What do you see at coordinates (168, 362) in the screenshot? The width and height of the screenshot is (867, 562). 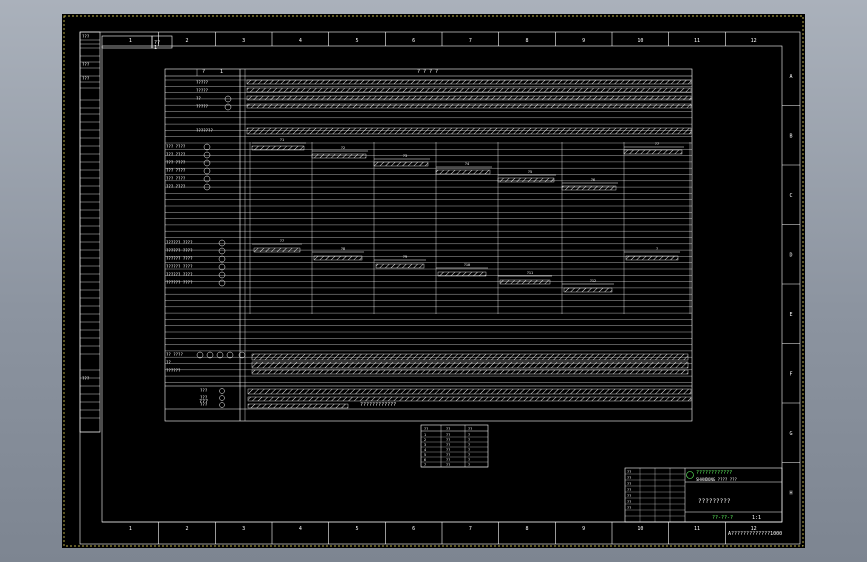 I see `bottom-row-label: ??` at bounding box center [168, 362].